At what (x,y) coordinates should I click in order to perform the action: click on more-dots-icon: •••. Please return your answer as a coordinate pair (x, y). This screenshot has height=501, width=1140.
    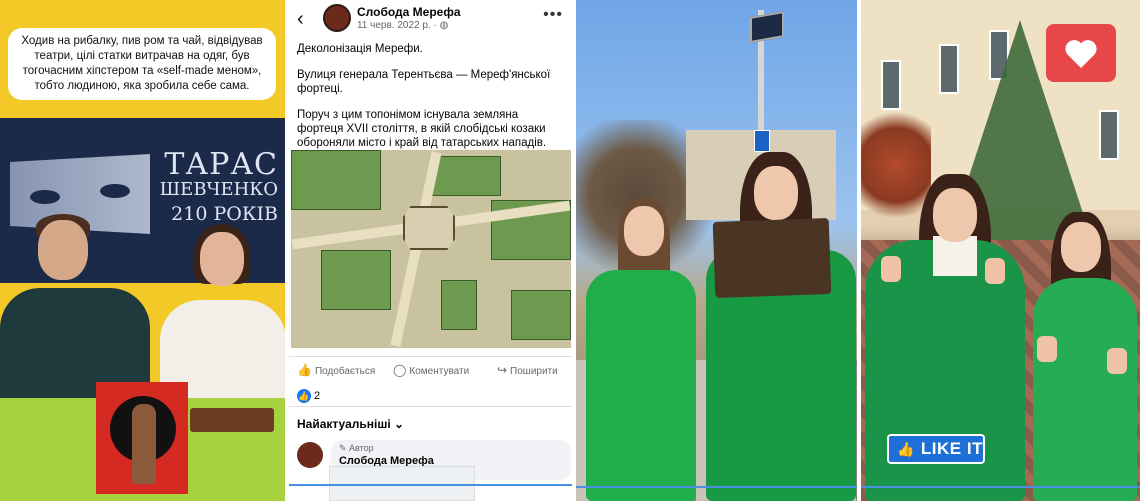
    Looking at the image, I should click on (553, 15).